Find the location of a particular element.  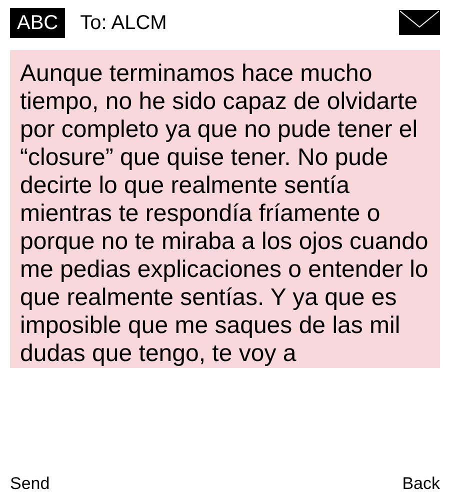

send-softkey: Send is located at coordinates (30, 484).